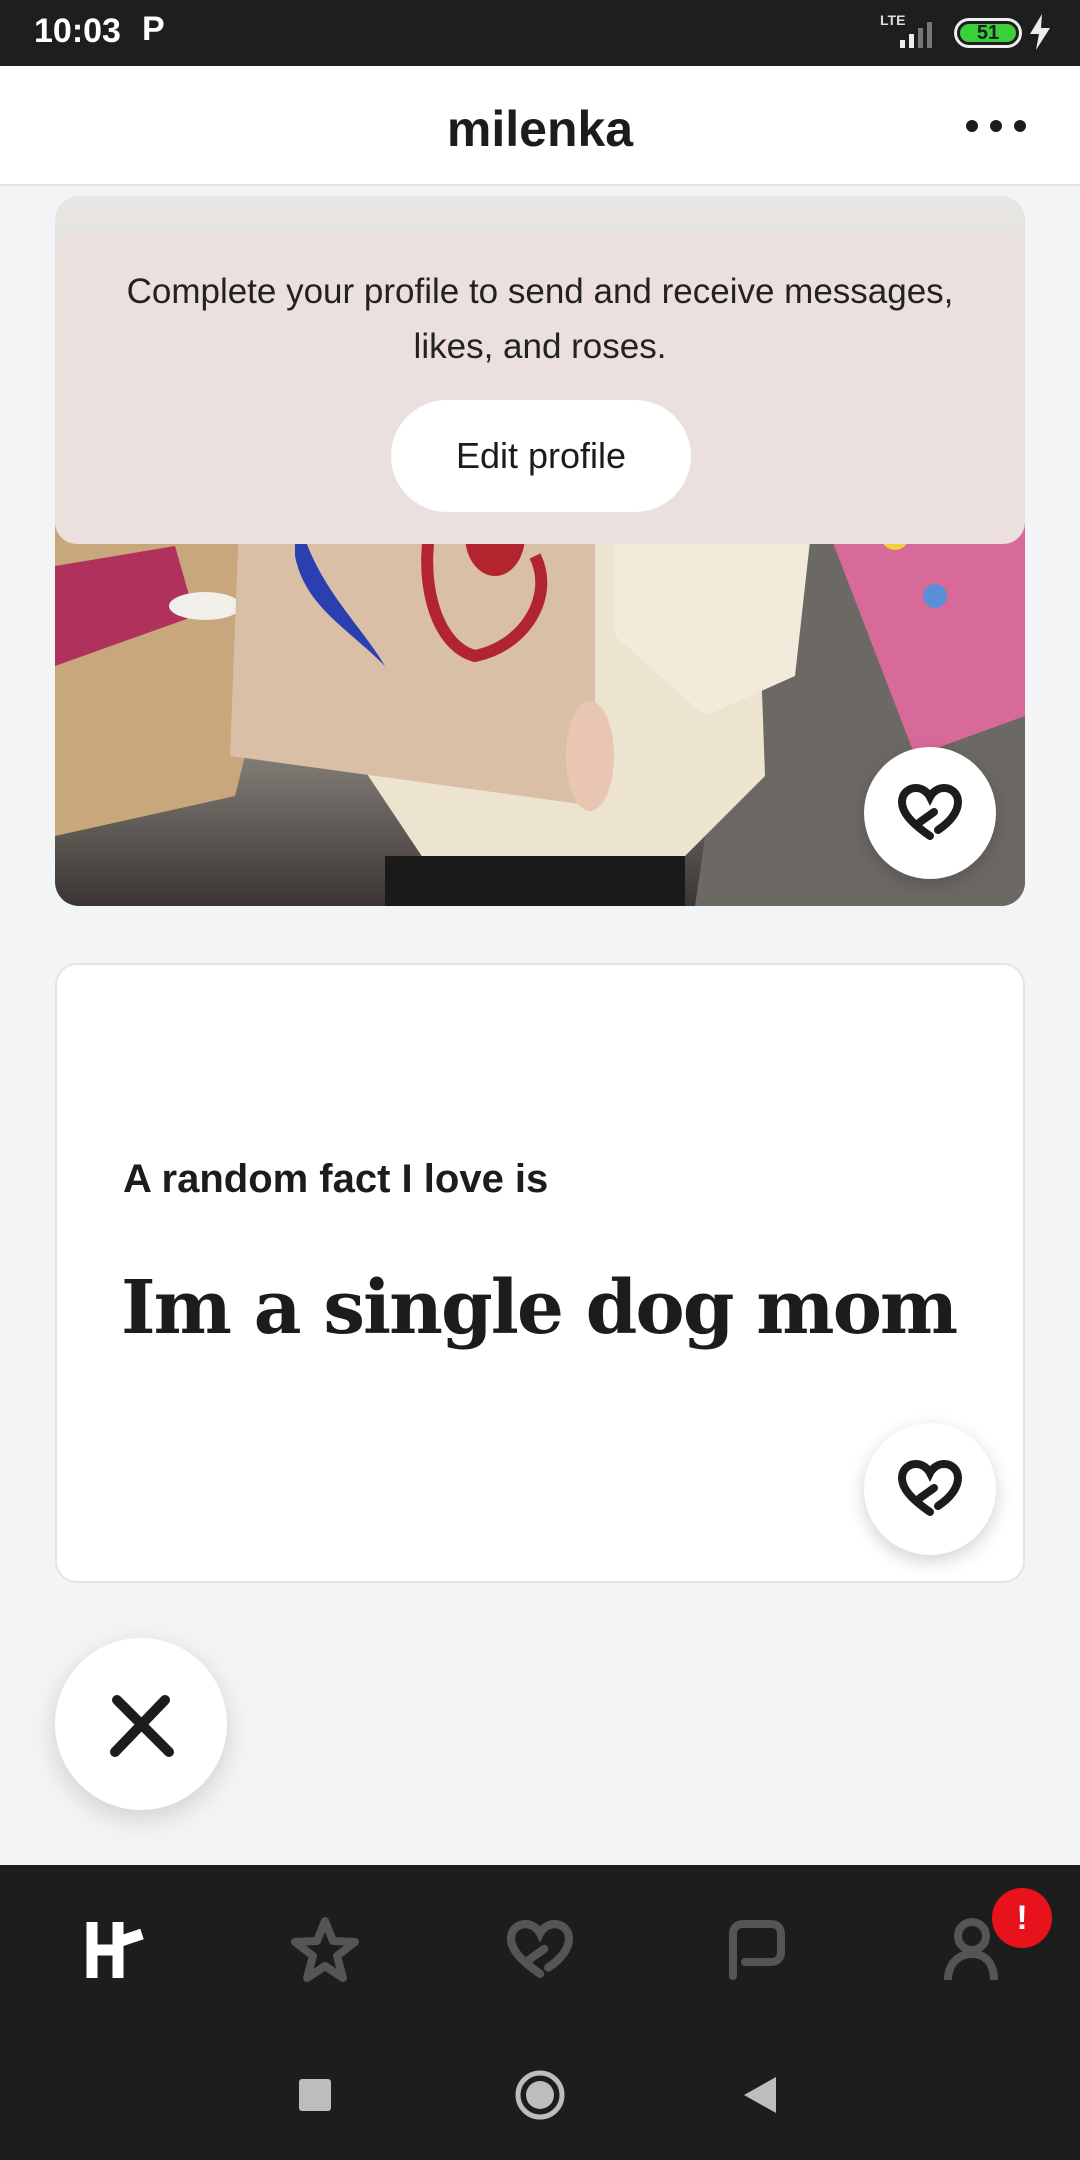 This screenshot has height=2160, width=1080. Describe the element at coordinates (1040, 32) in the screenshot. I see `charging-icon` at that location.